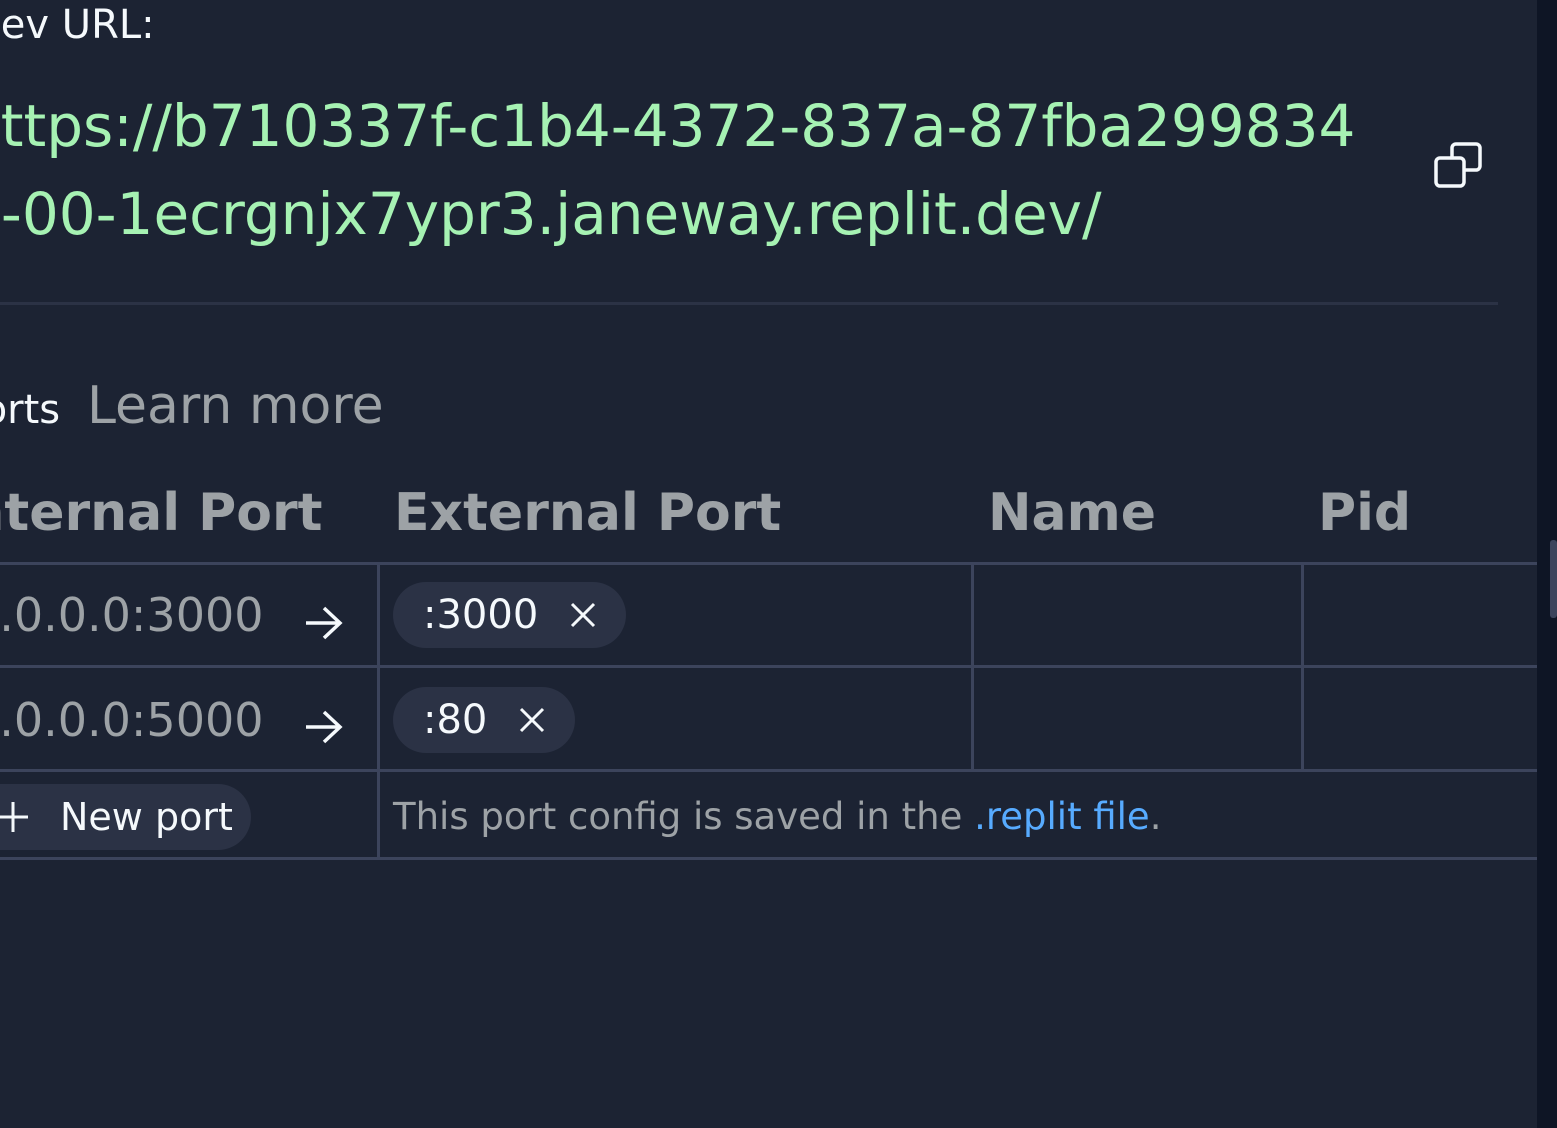  Describe the element at coordinates (132, 720) in the screenshot. I see `internal-port-address: 0.0.0.0:5000` at that location.